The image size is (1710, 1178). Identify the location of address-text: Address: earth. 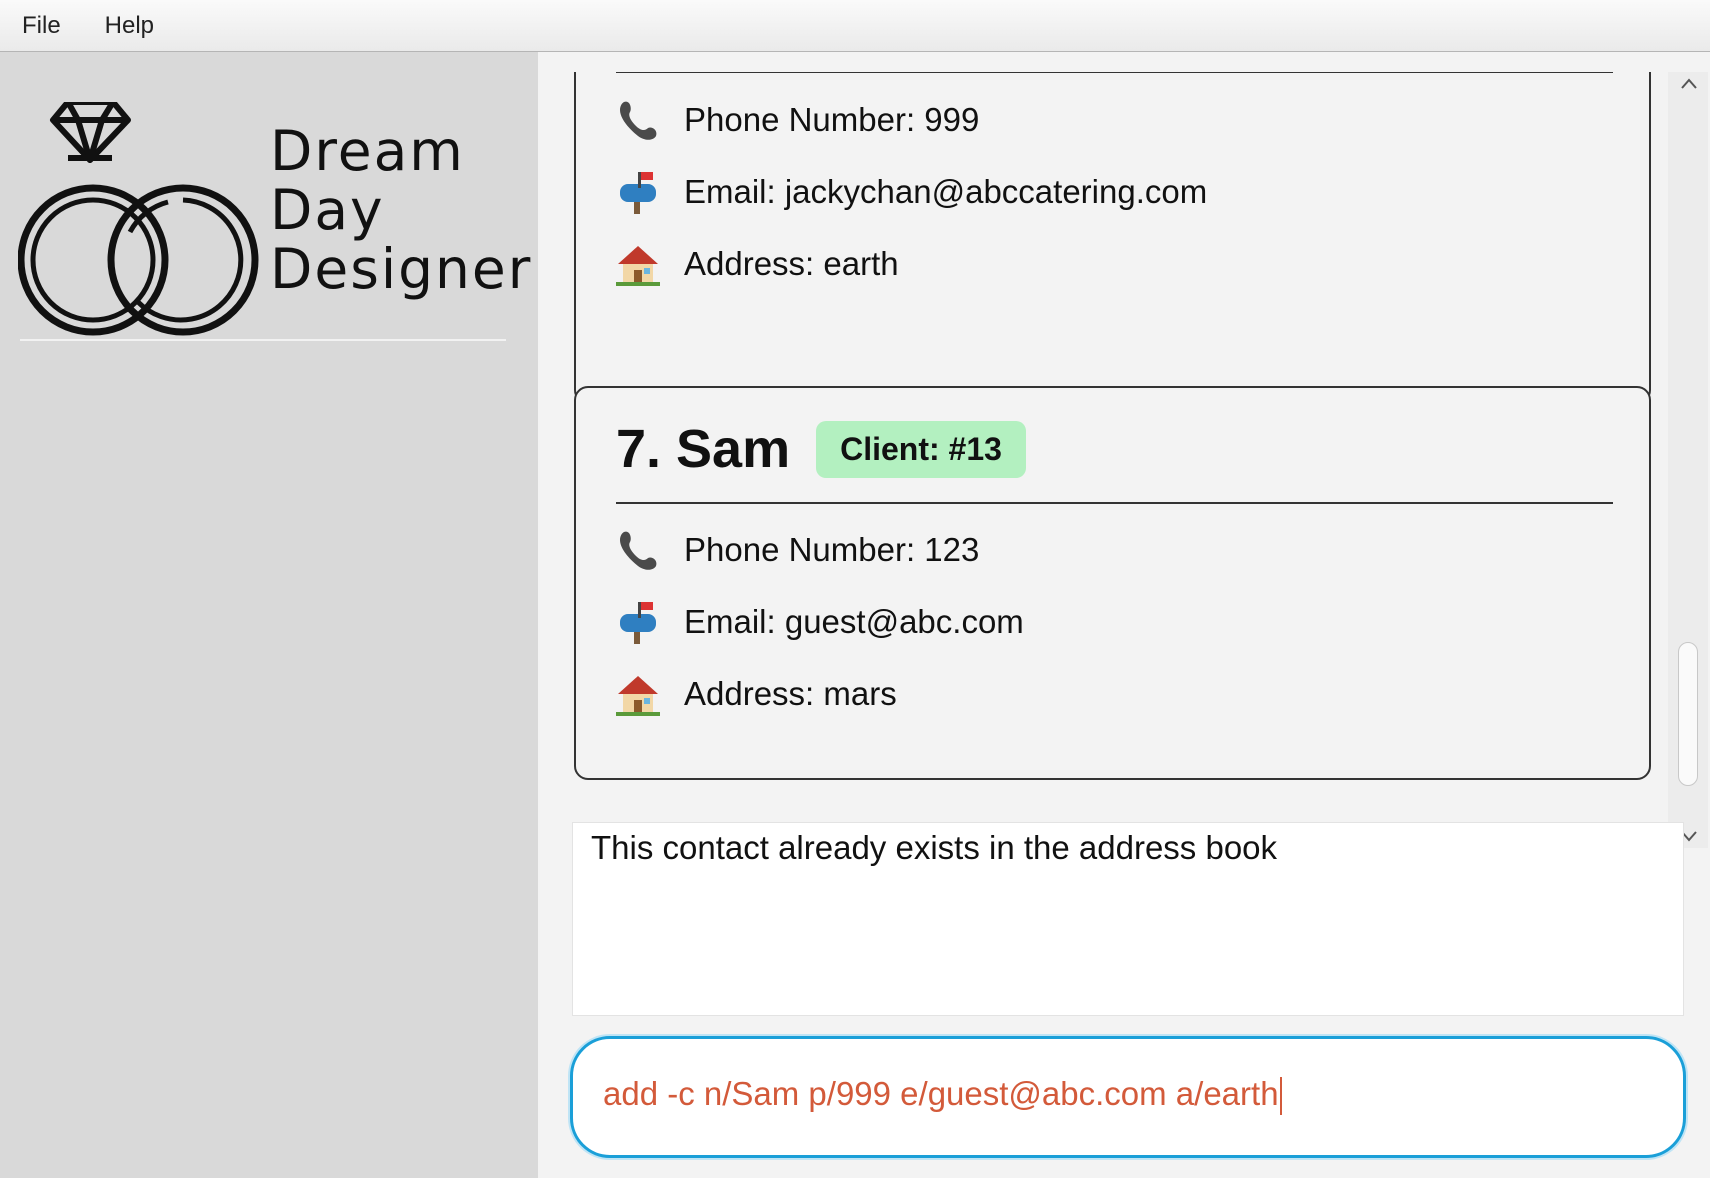
(791, 263).